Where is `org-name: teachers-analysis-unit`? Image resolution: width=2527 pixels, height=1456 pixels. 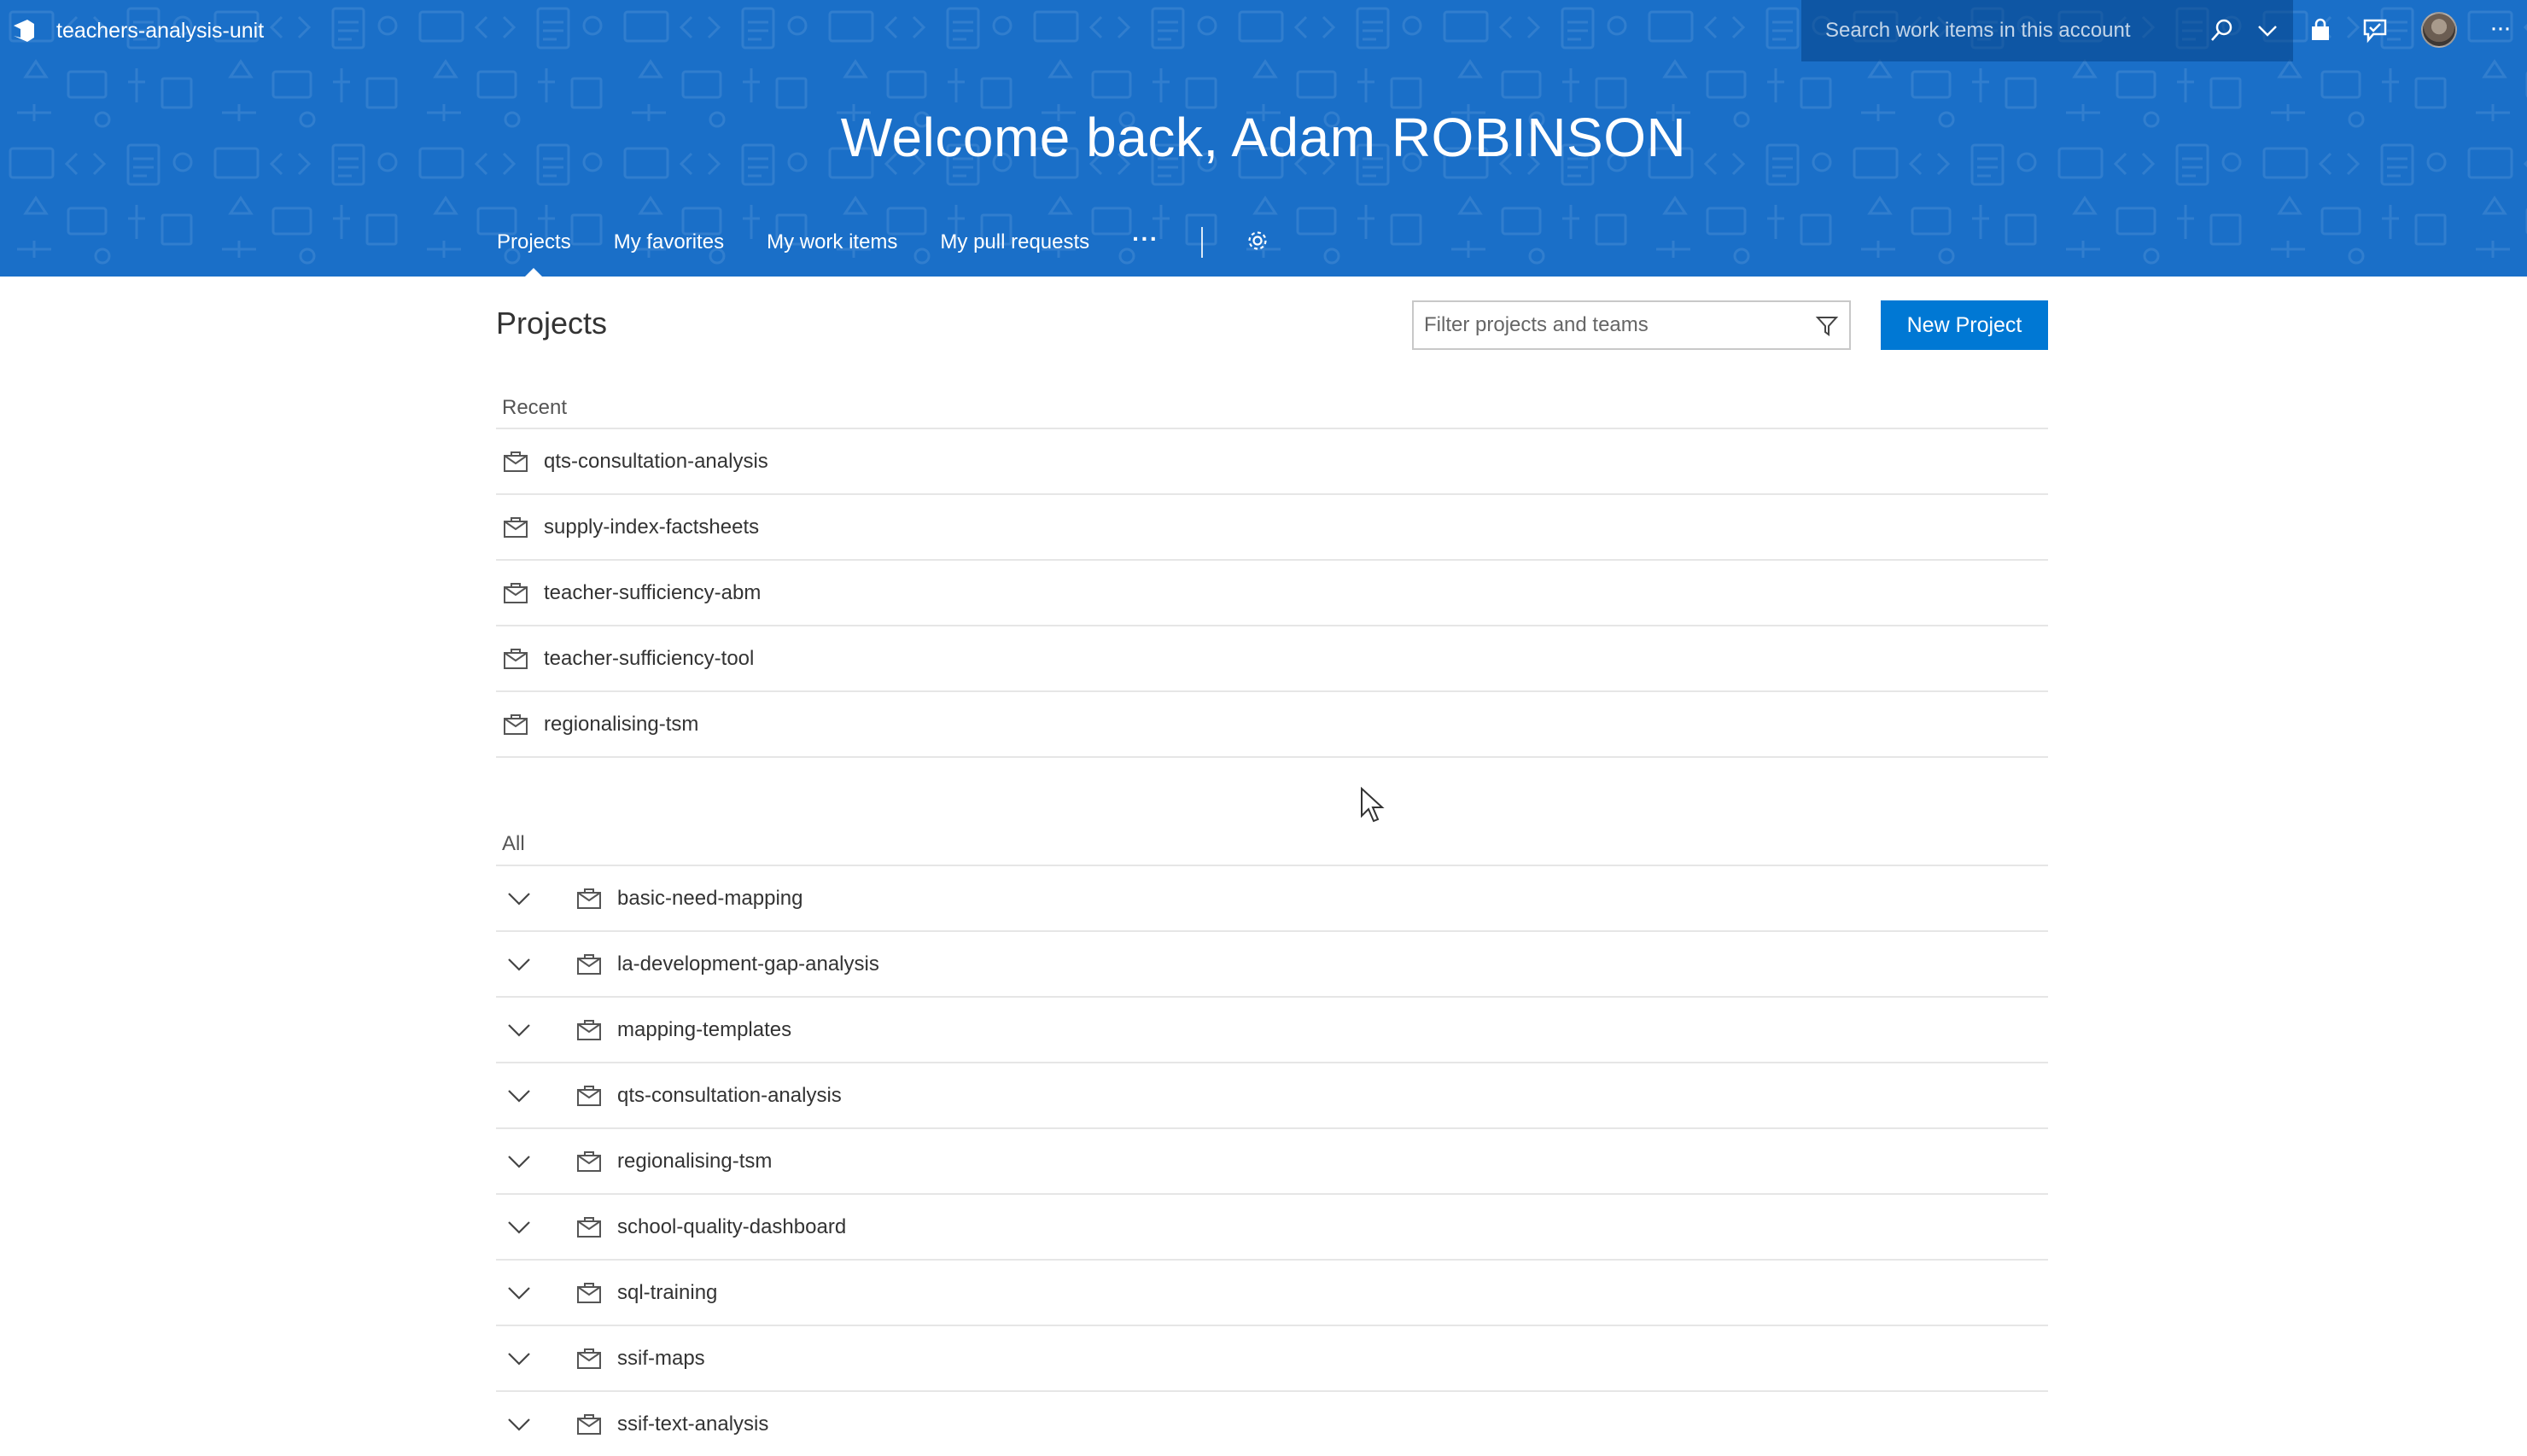
org-name: teachers-analysis-unit is located at coordinates (160, 31).